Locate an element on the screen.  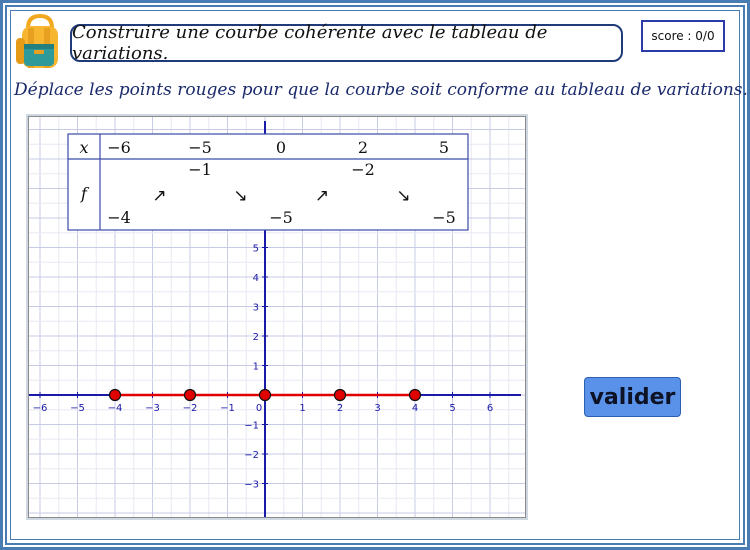
y-tick-label: −1 is located at coordinates (251, 426).